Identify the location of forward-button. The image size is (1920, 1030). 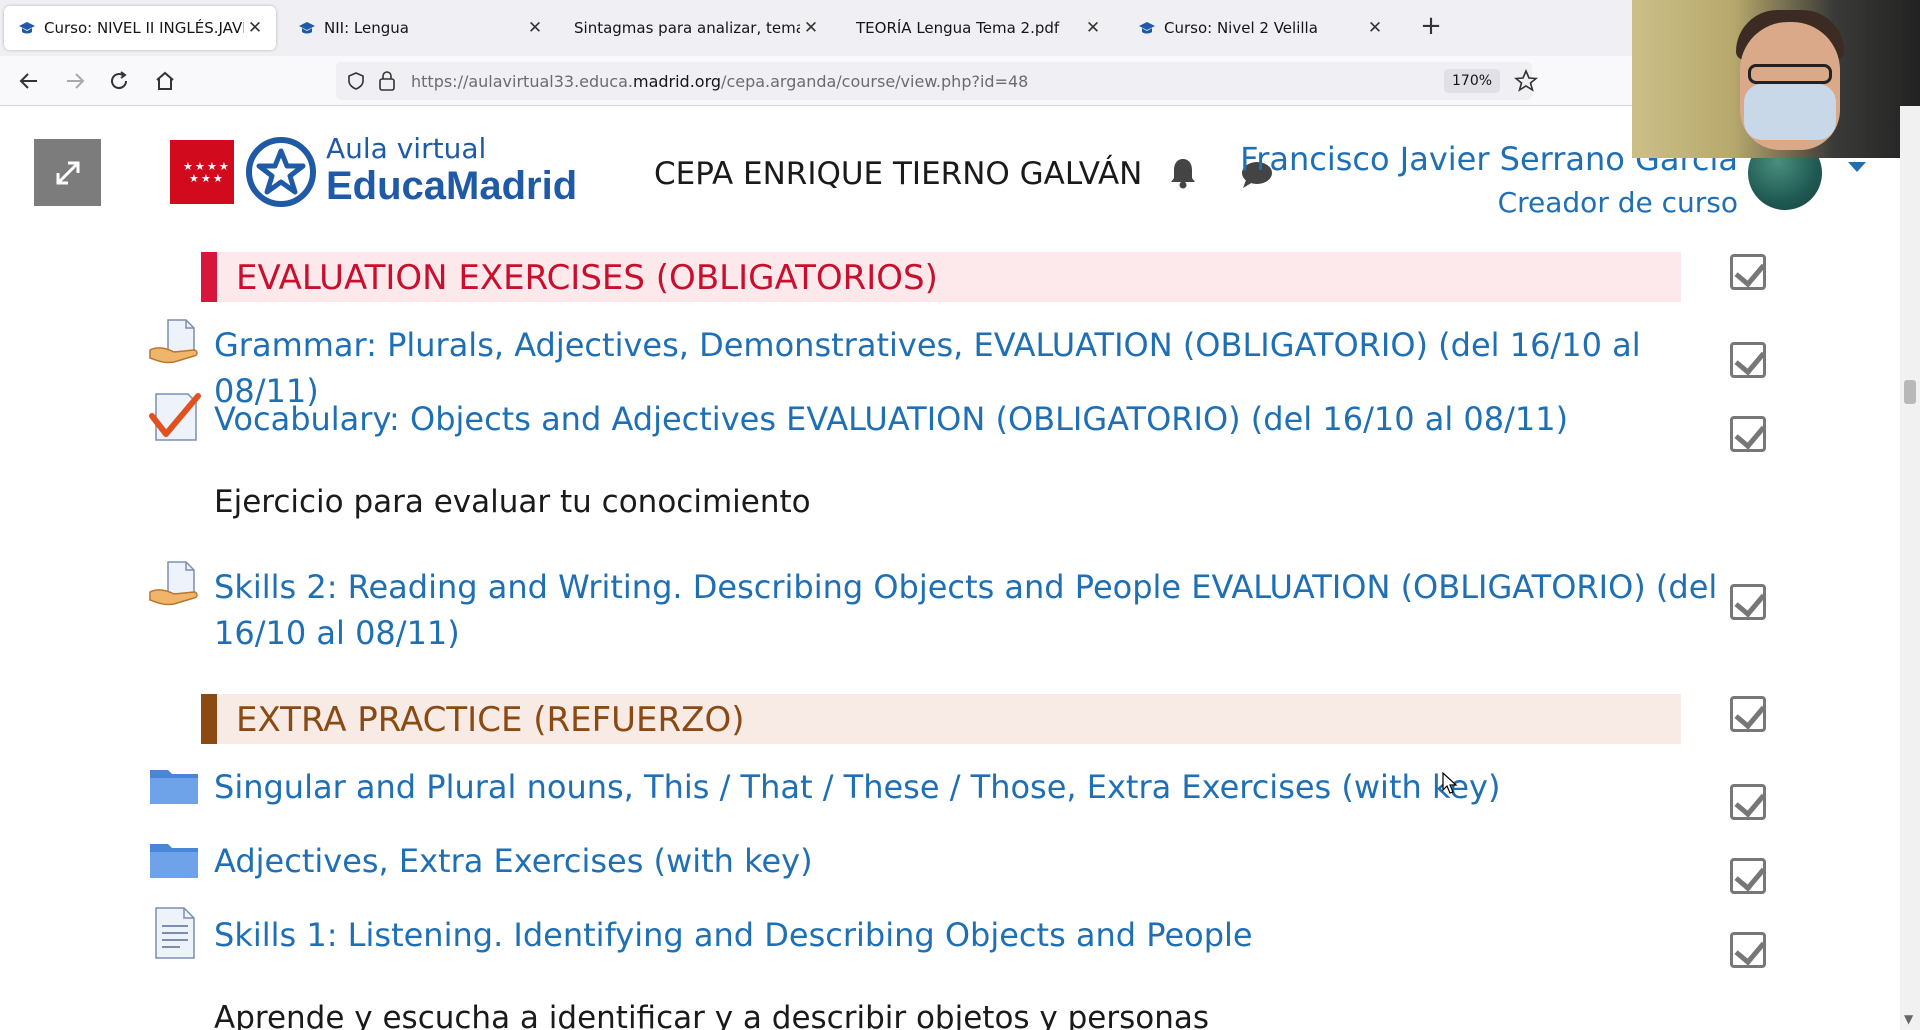
(75, 81).